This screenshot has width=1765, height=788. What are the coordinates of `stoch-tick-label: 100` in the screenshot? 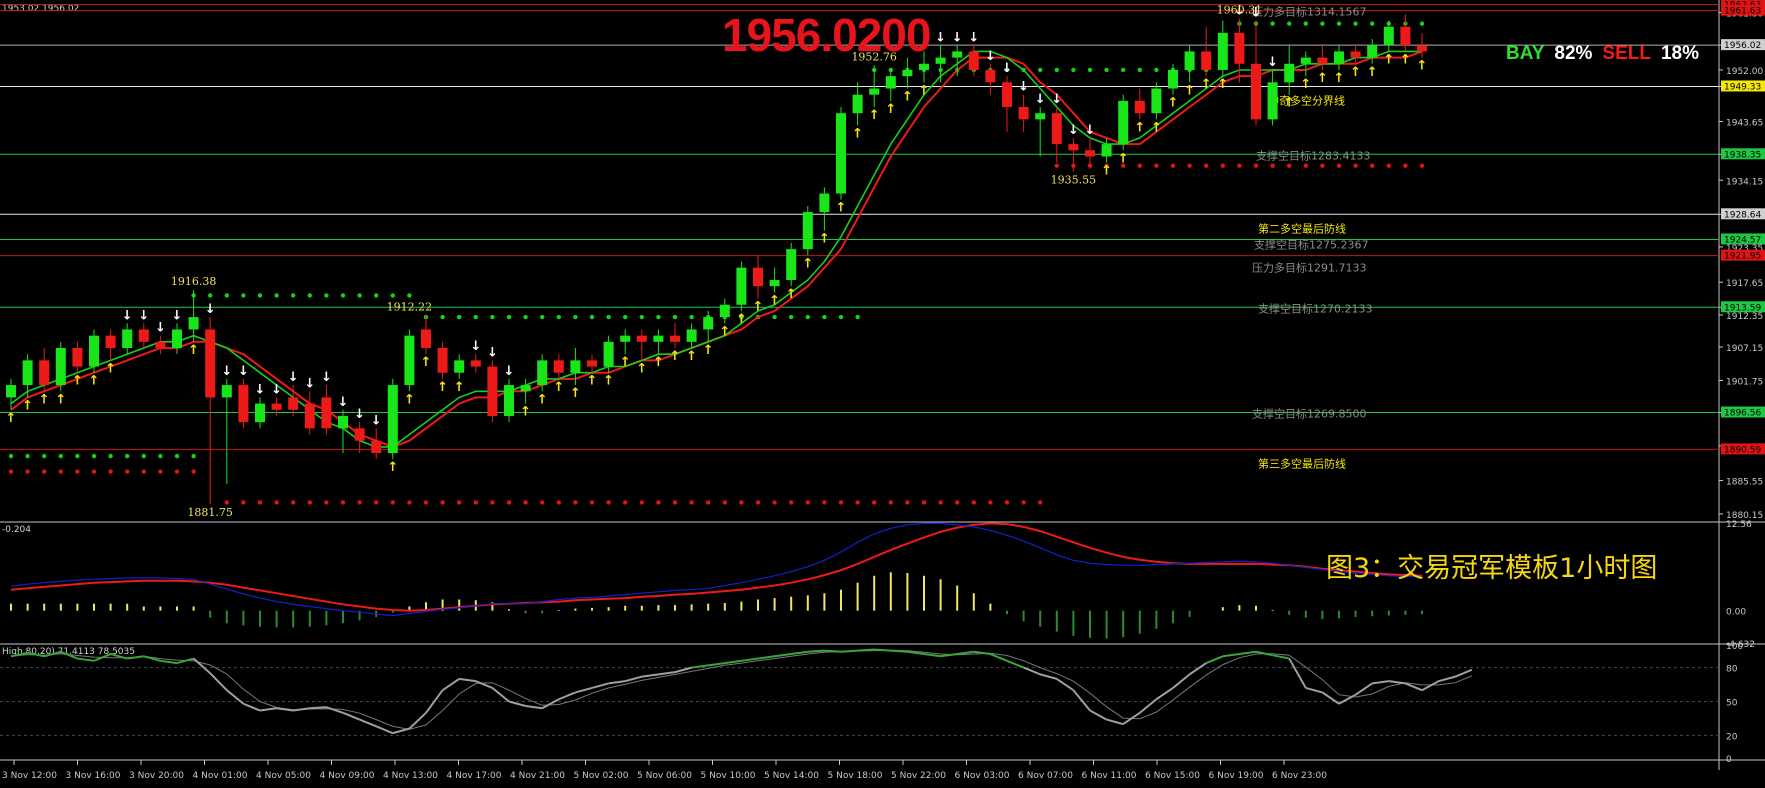 It's located at (1734, 647).